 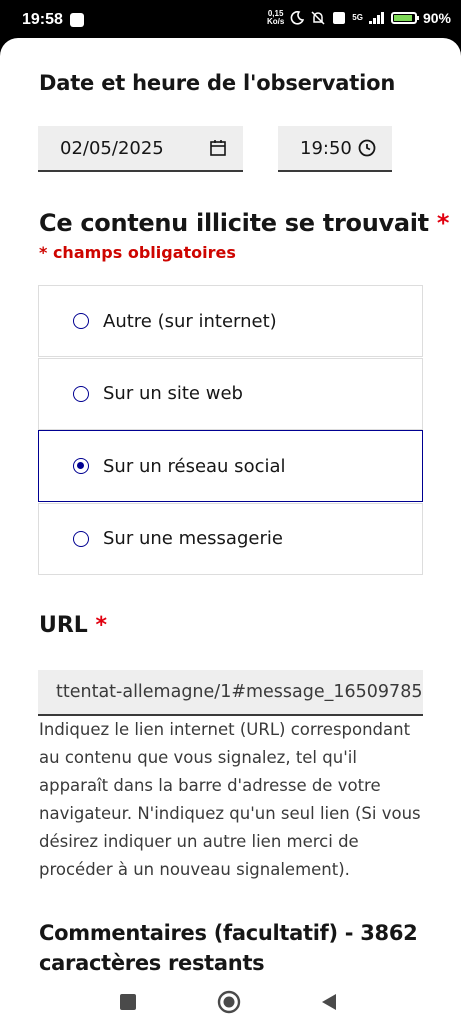 What do you see at coordinates (376, 18) in the screenshot?
I see `signal-icon` at bounding box center [376, 18].